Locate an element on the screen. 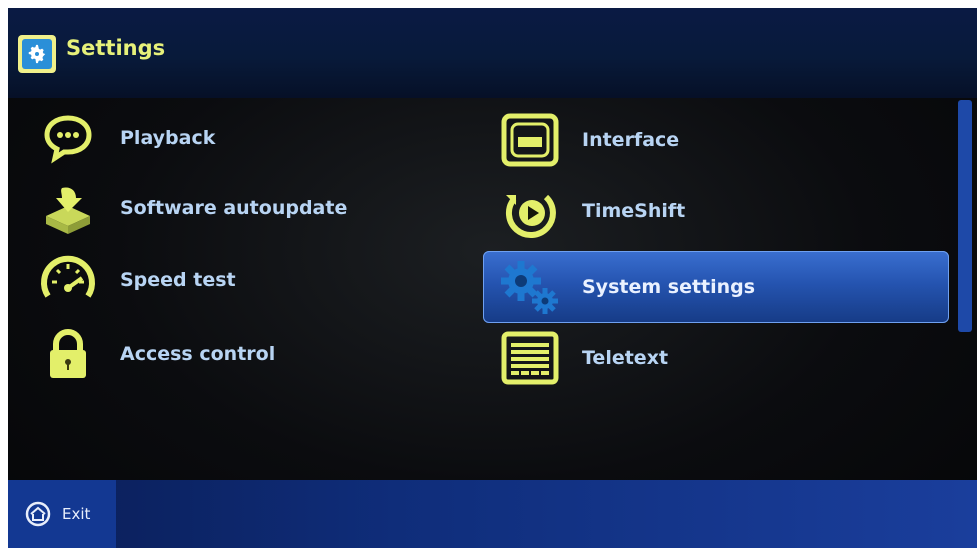 Image resolution: width=977 pixels, height=548 pixels. gear-icon is located at coordinates (37, 54).